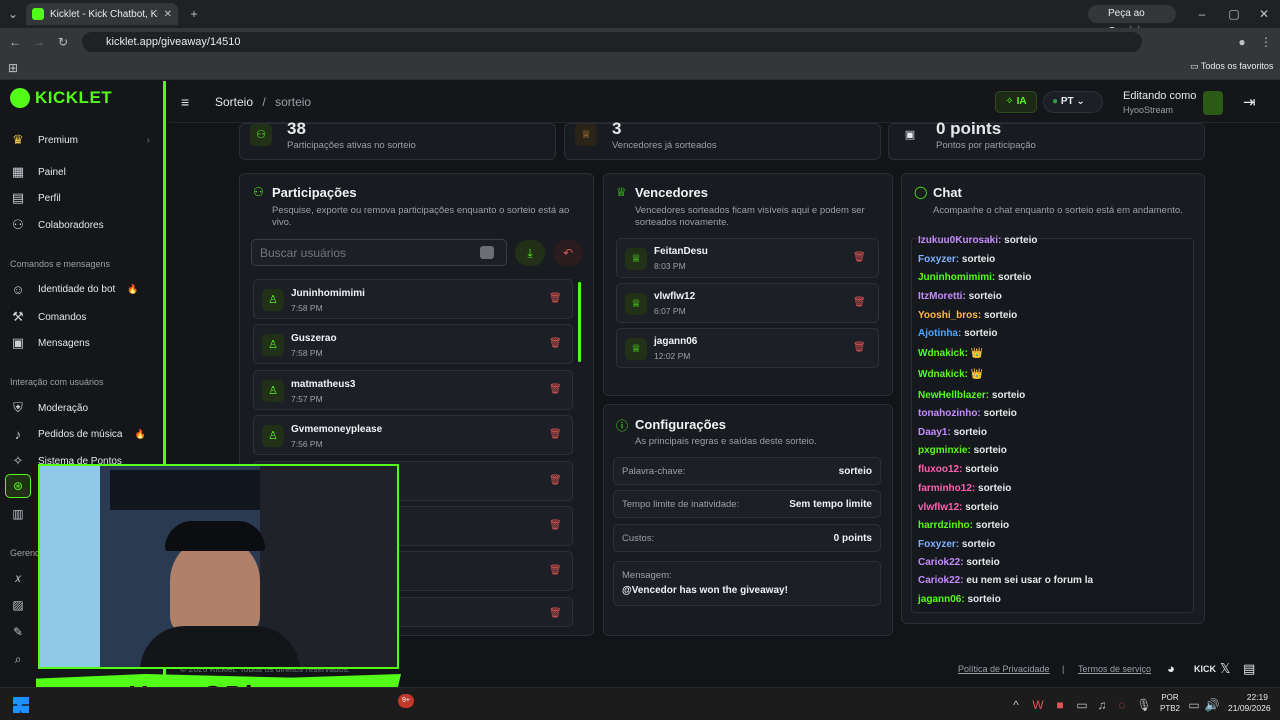  I want to click on store-icon: ▥, so click(18, 514).